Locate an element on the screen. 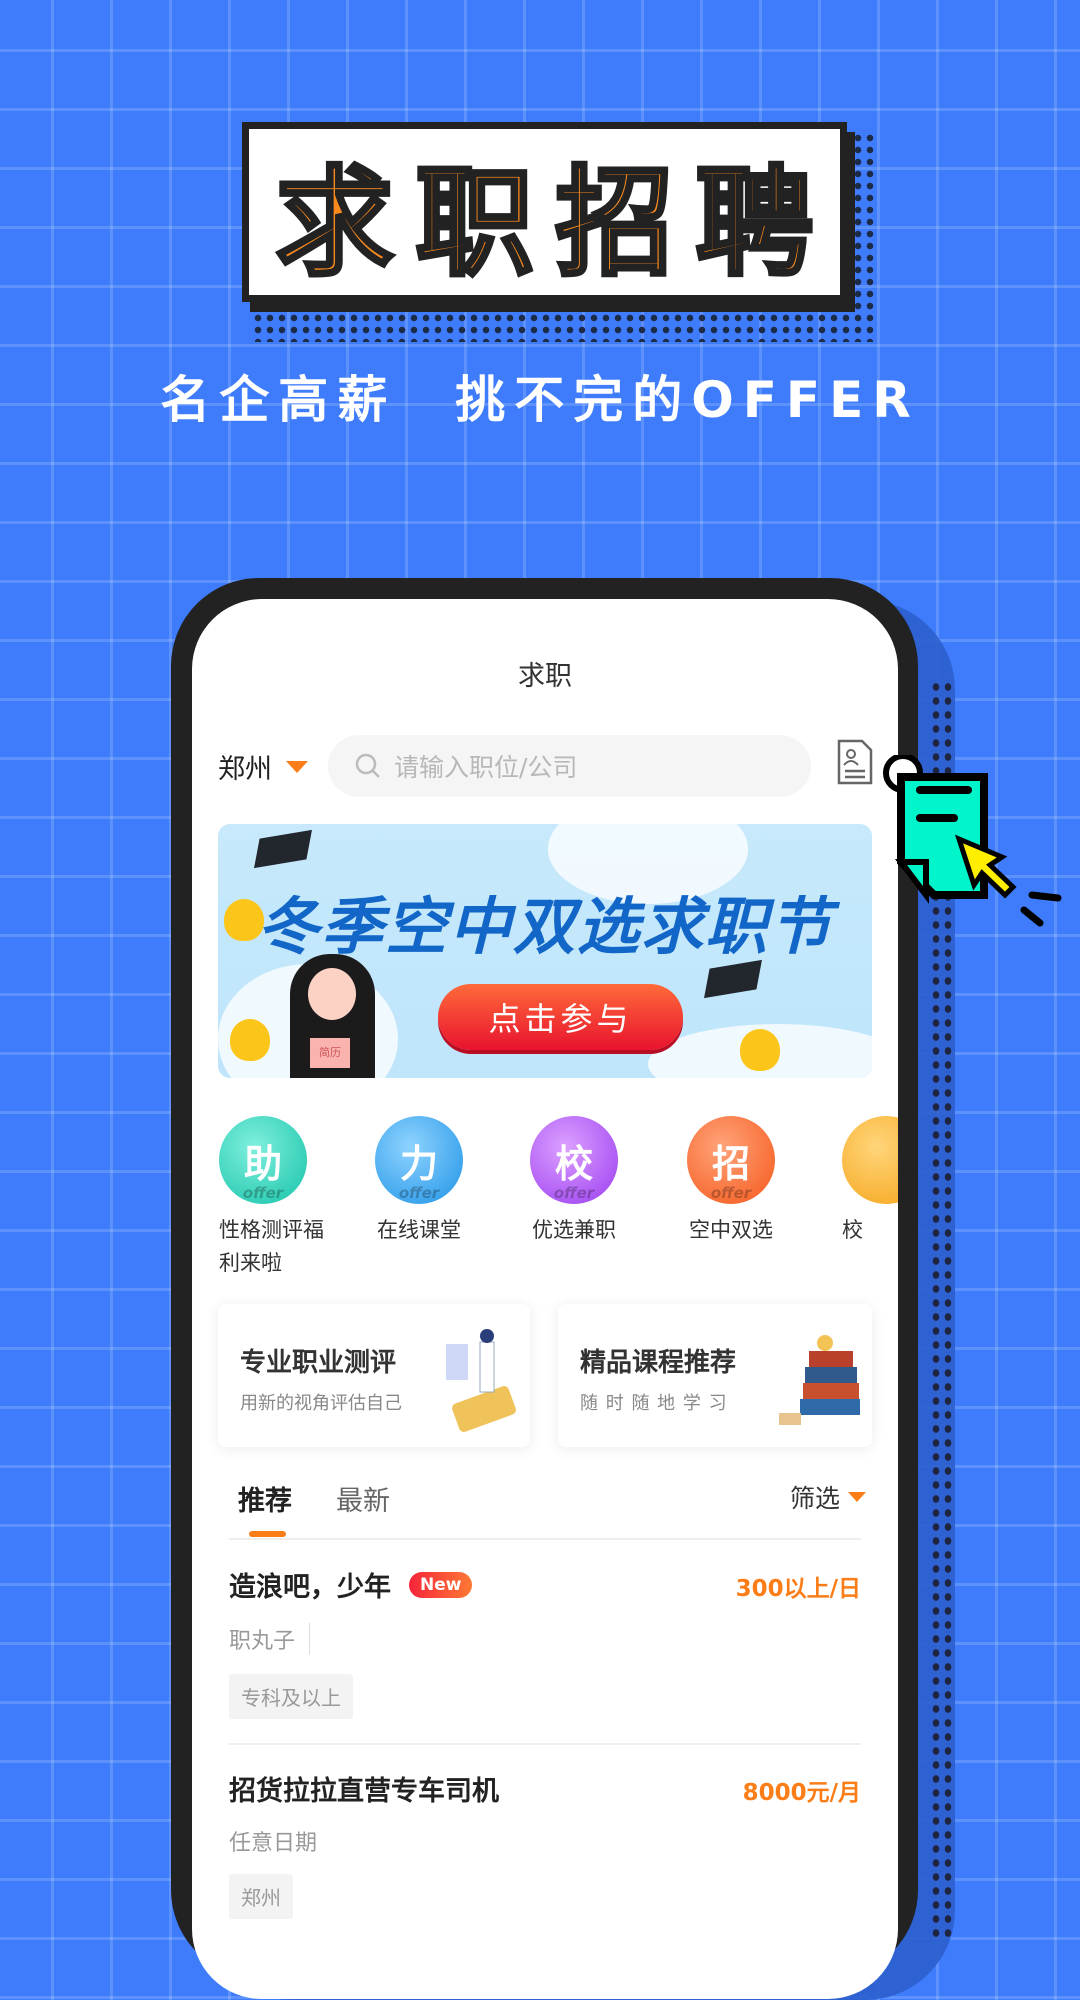 This screenshot has height=2000, width=1080. quick-item-icon: 力 offer is located at coordinates (419, 1160).